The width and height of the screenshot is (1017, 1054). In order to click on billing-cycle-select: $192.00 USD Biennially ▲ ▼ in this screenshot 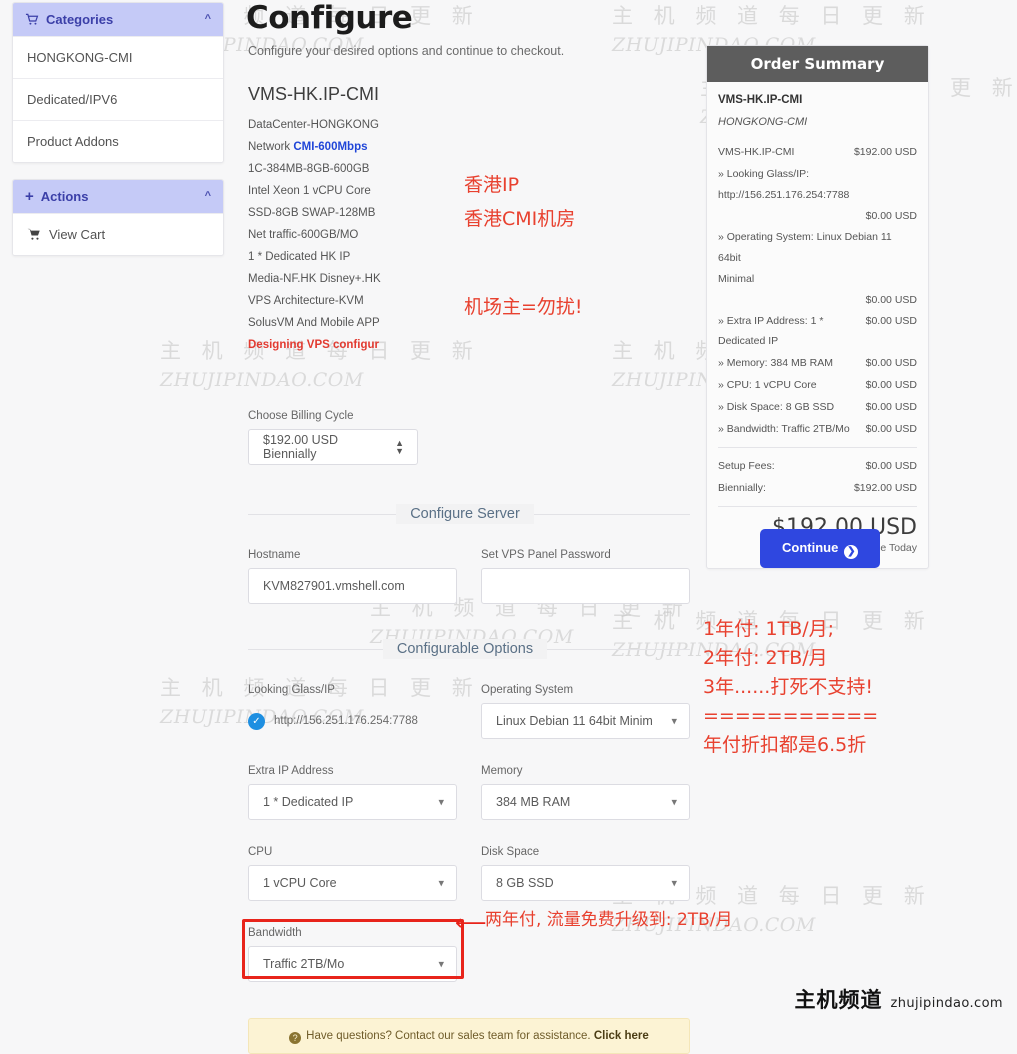, I will do `click(333, 447)`.